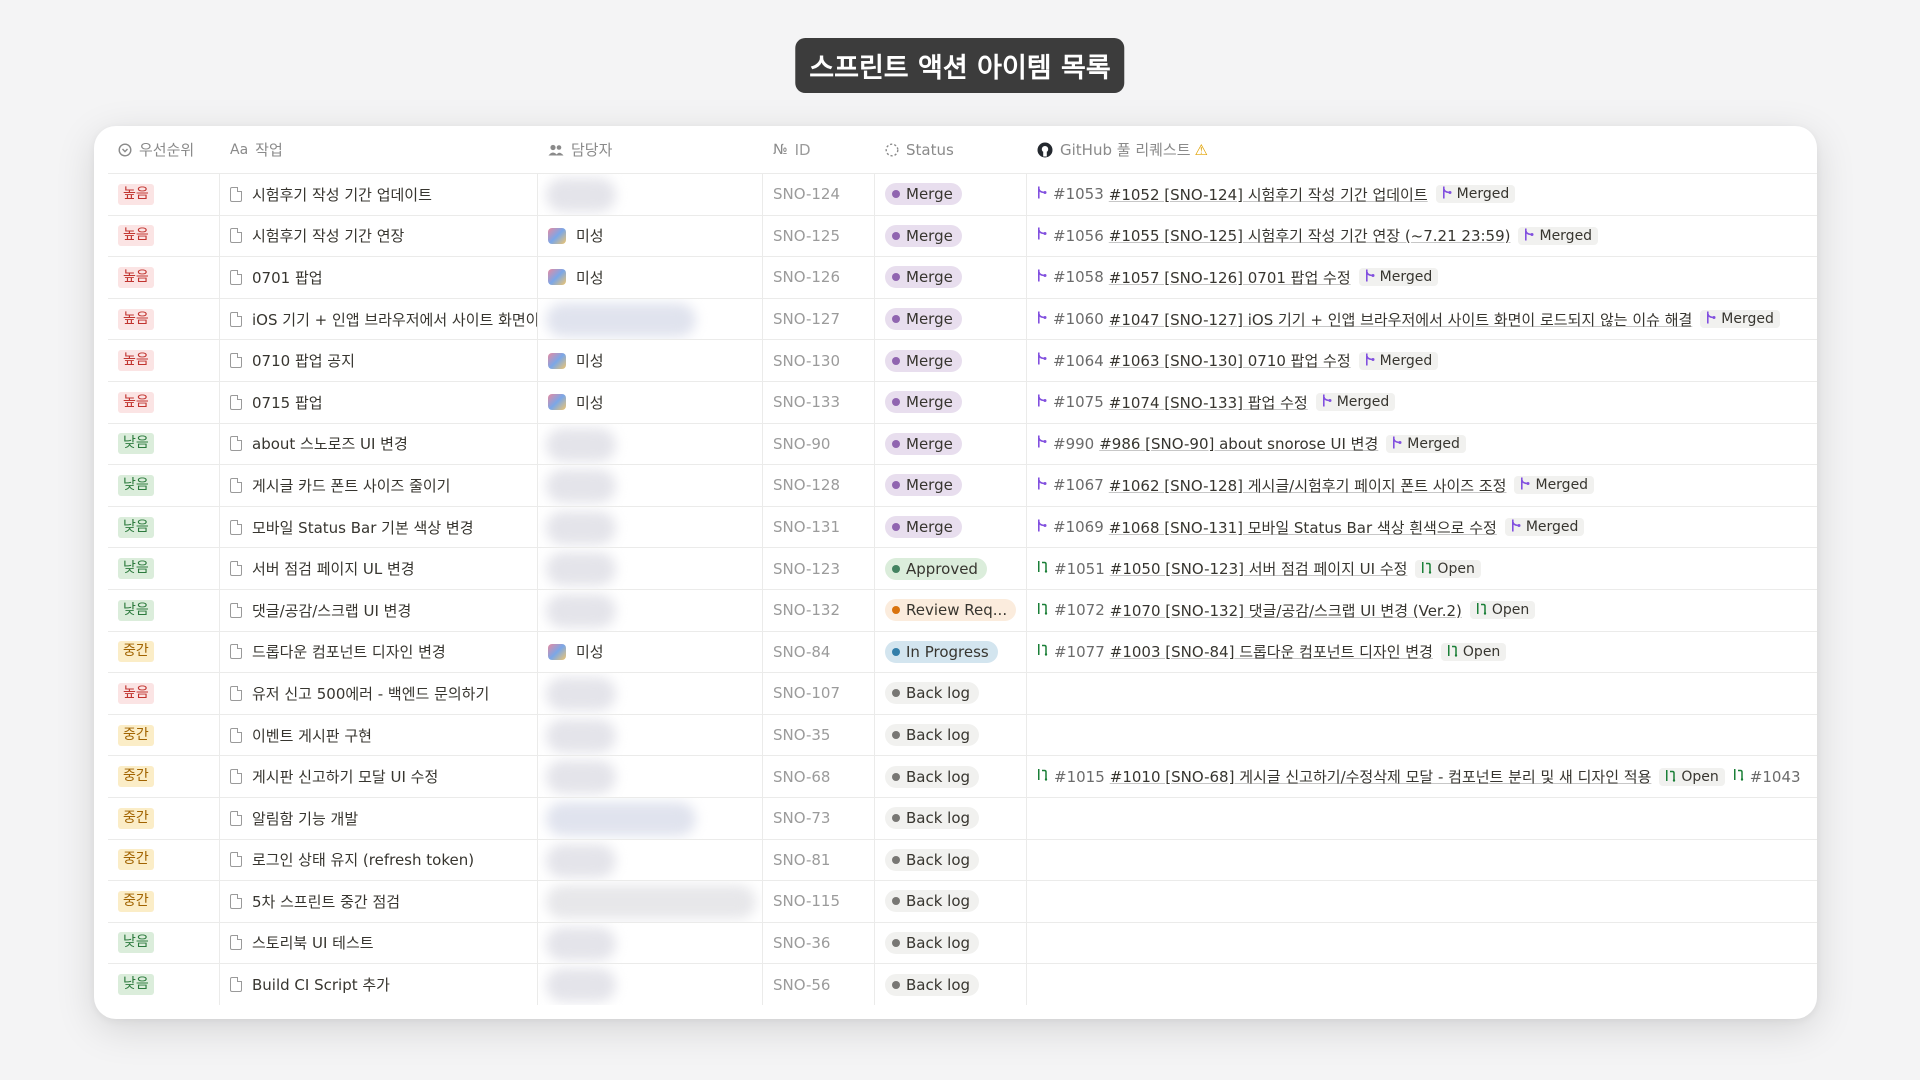 The height and width of the screenshot is (1080, 1920). What do you see at coordinates (379, 901) in the screenshot?
I see `task-cell: 5차 스프린트 중간 점검` at bounding box center [379, 901].